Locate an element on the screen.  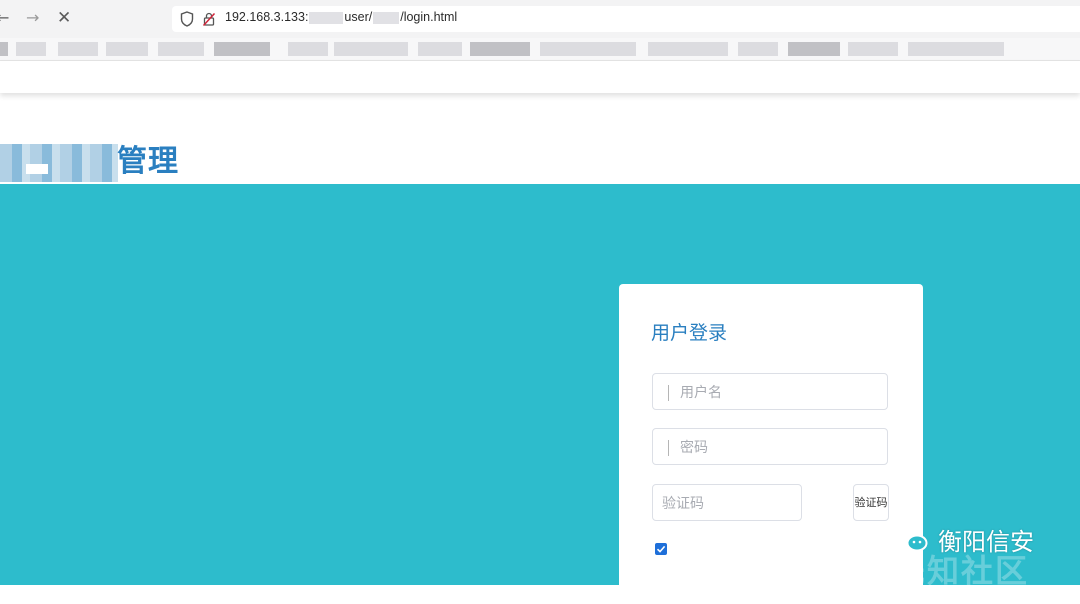
login-title: 用户登录 is located at coordinates (689, 333).